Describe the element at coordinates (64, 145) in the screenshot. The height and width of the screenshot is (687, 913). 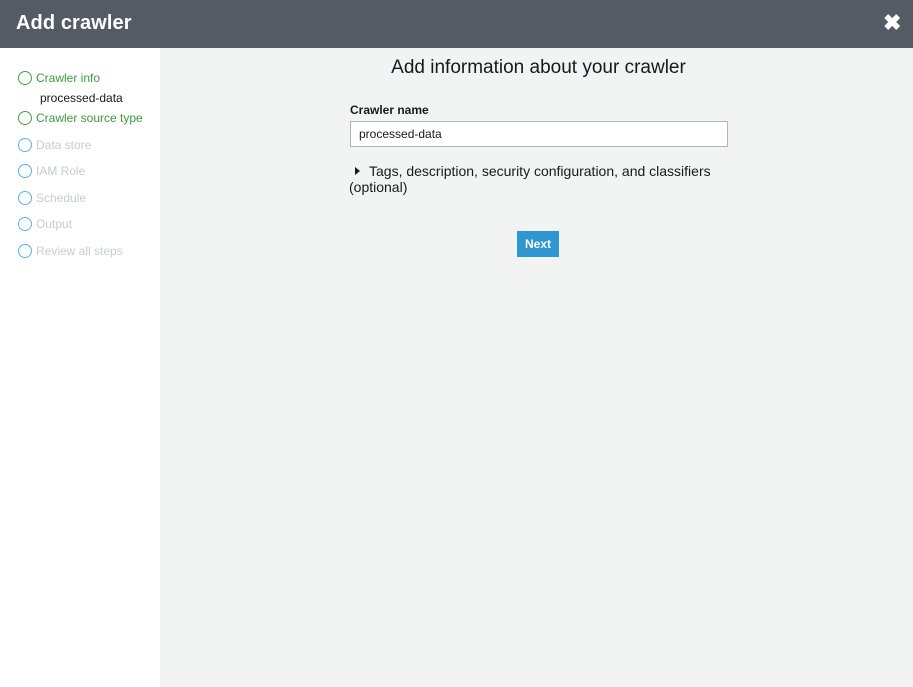
I see `step-label: Data store` at that location.